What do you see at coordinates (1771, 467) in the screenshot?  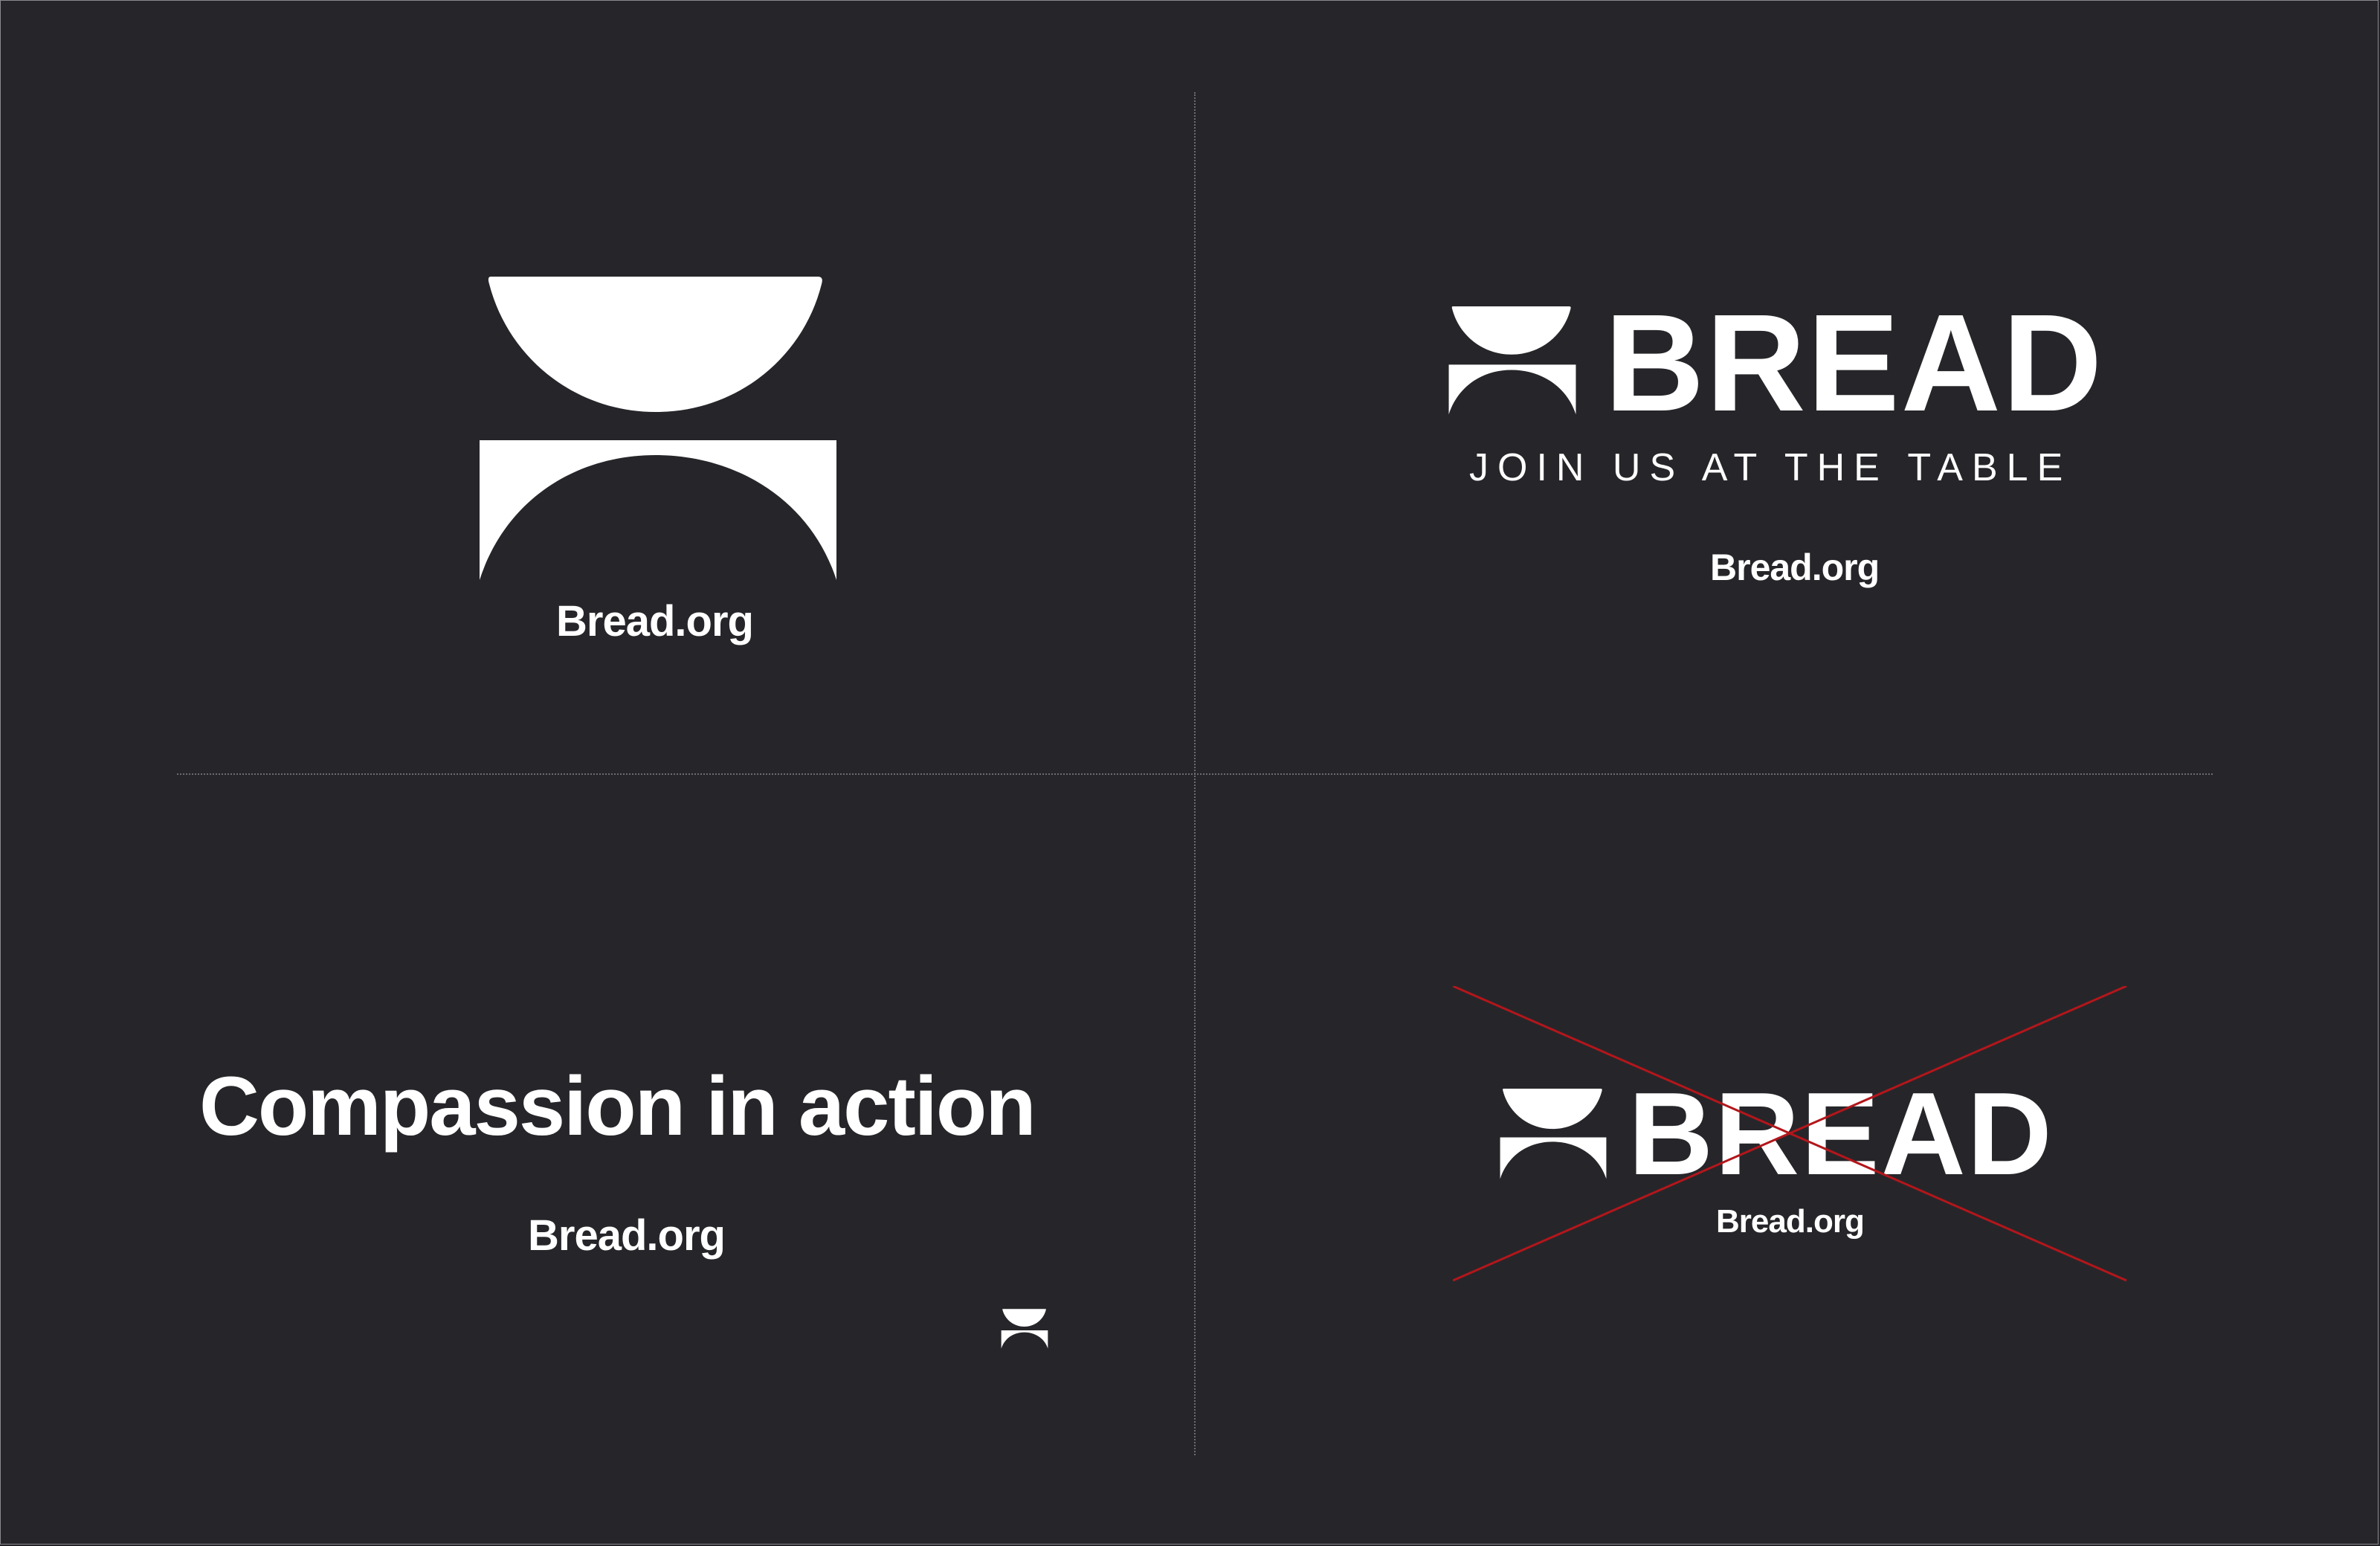 I see `tagline: JOIN US AT THE TABLE` at bounding box center [1771, 467].